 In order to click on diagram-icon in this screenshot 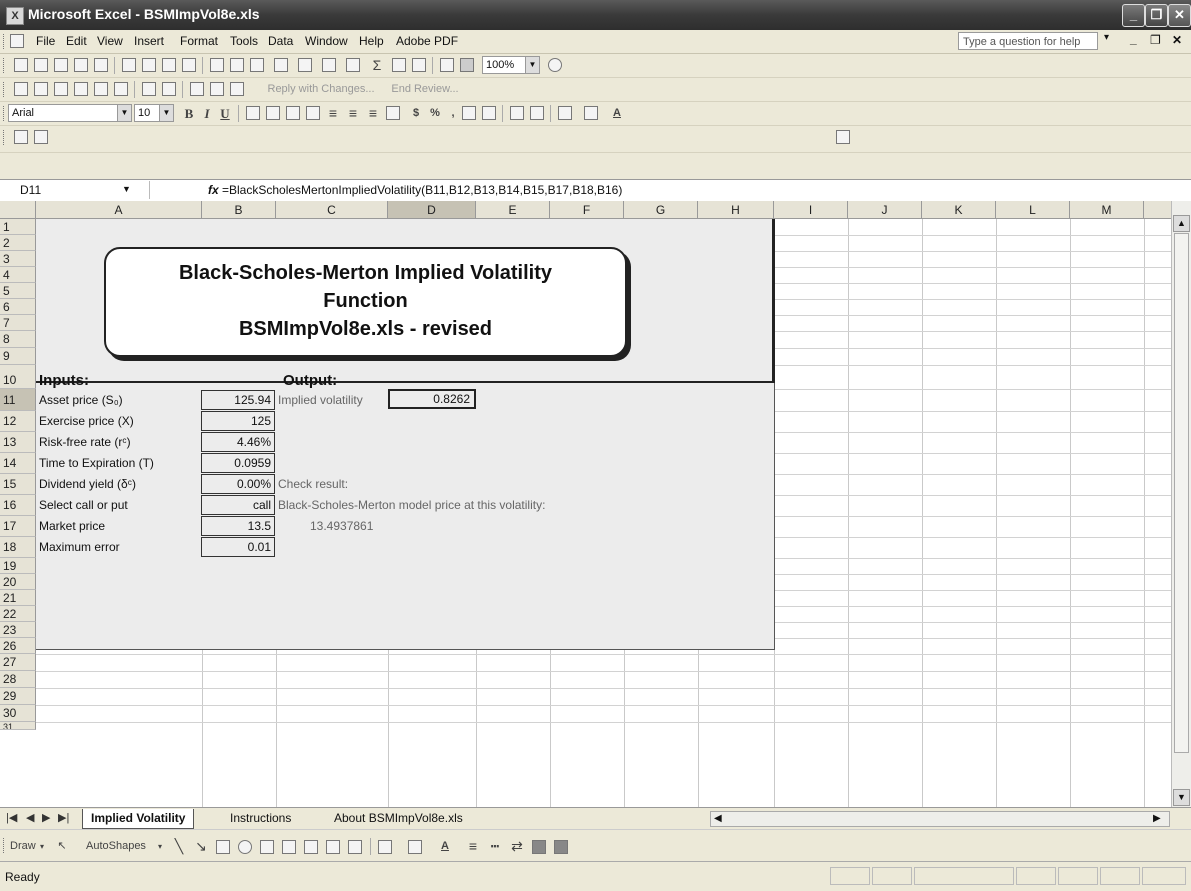, I will do `click(311, 847)`.